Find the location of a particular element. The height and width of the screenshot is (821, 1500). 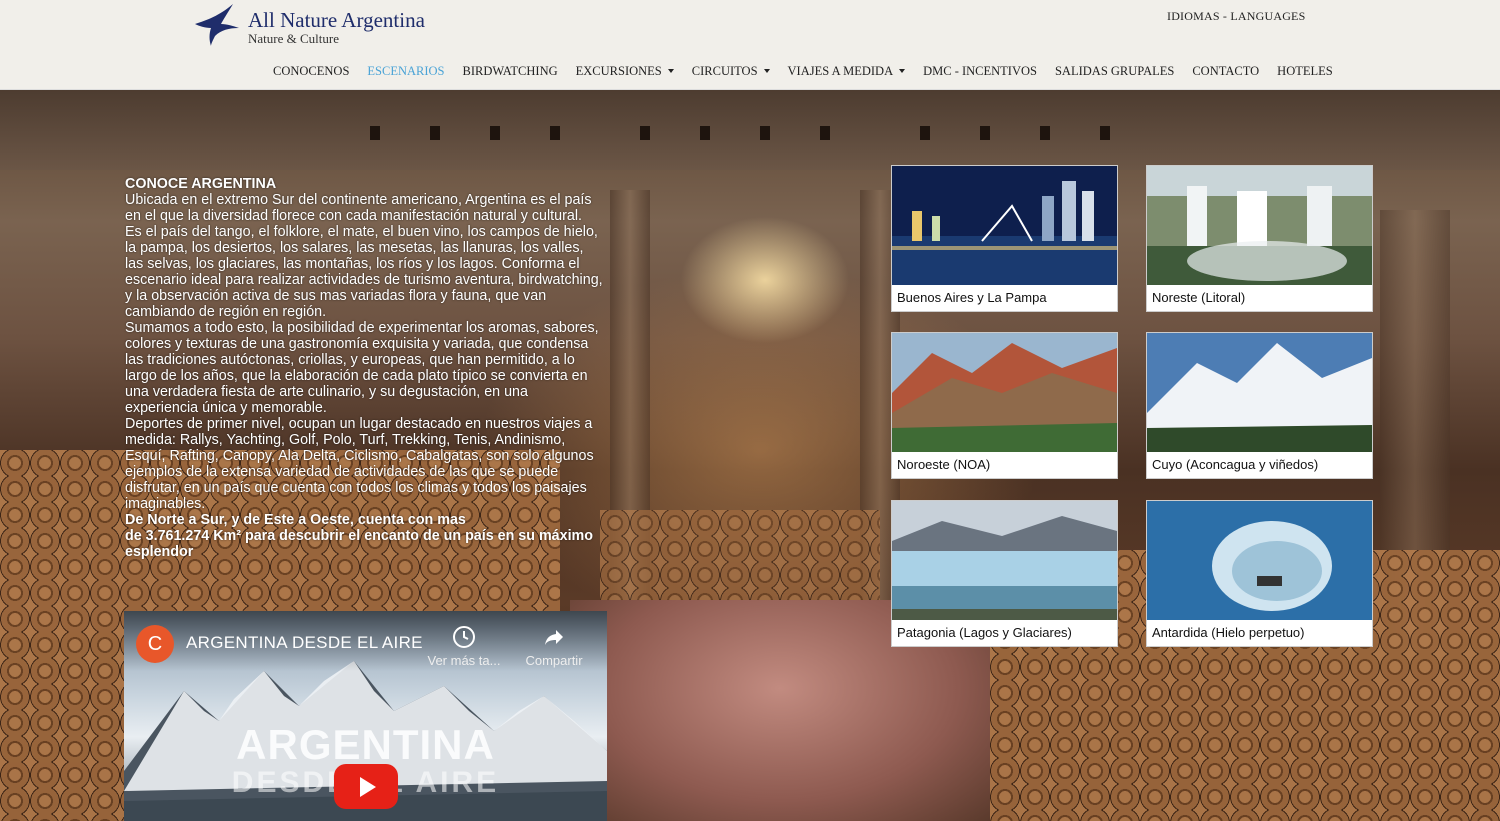

region-card: Antardida (Hielo perpetuo) is located at coordinates (1259, 573).